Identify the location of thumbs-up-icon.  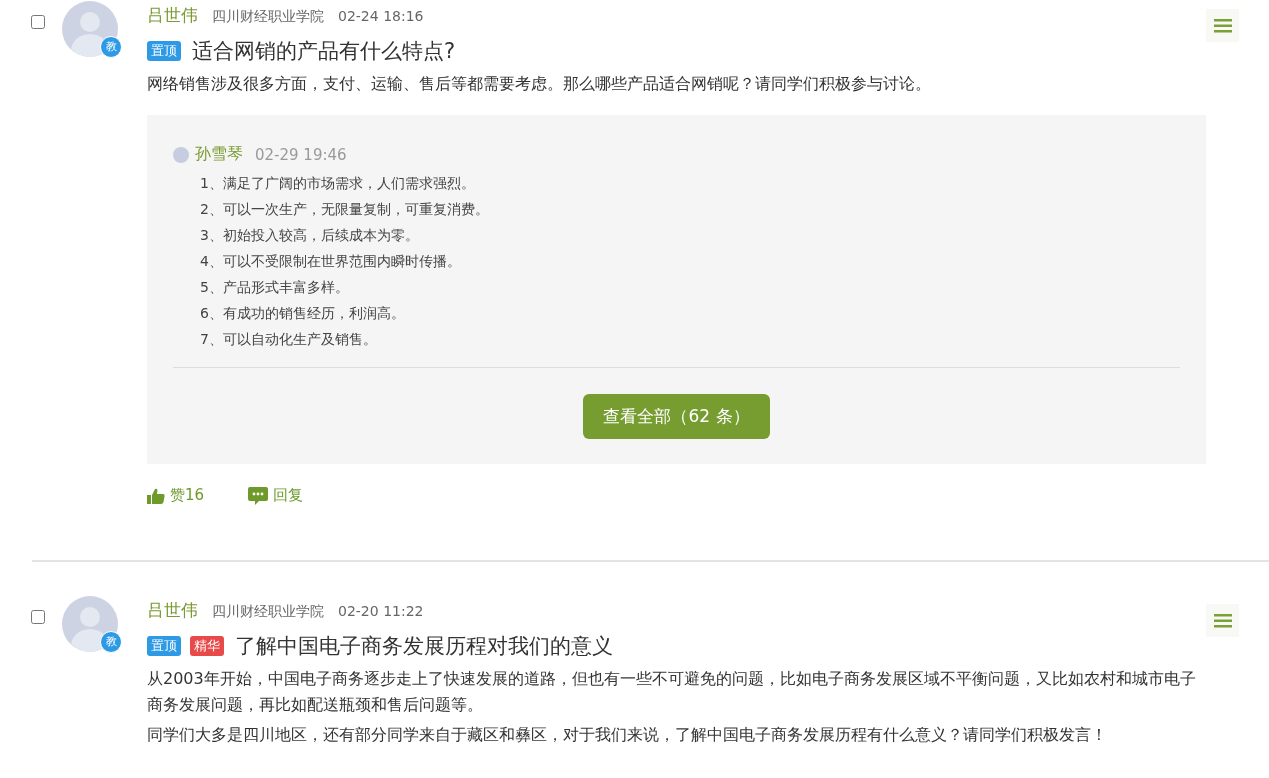
(156, 495).